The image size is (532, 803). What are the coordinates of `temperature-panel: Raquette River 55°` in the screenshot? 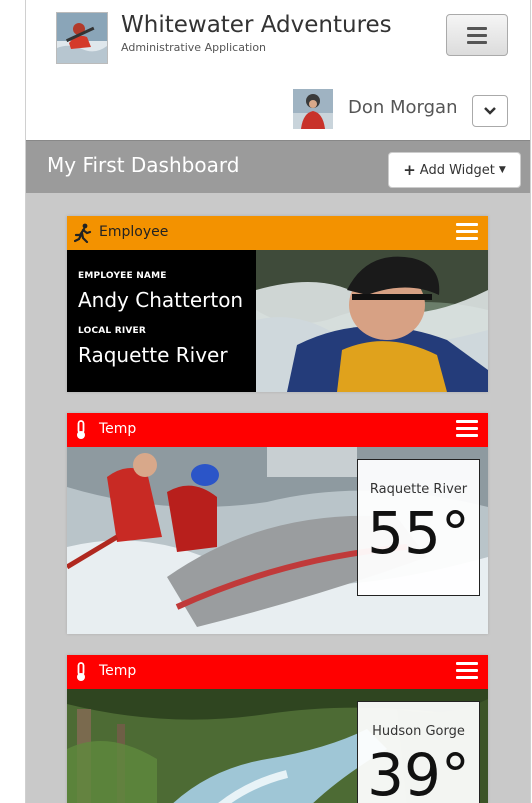 It's located at (418, 527).